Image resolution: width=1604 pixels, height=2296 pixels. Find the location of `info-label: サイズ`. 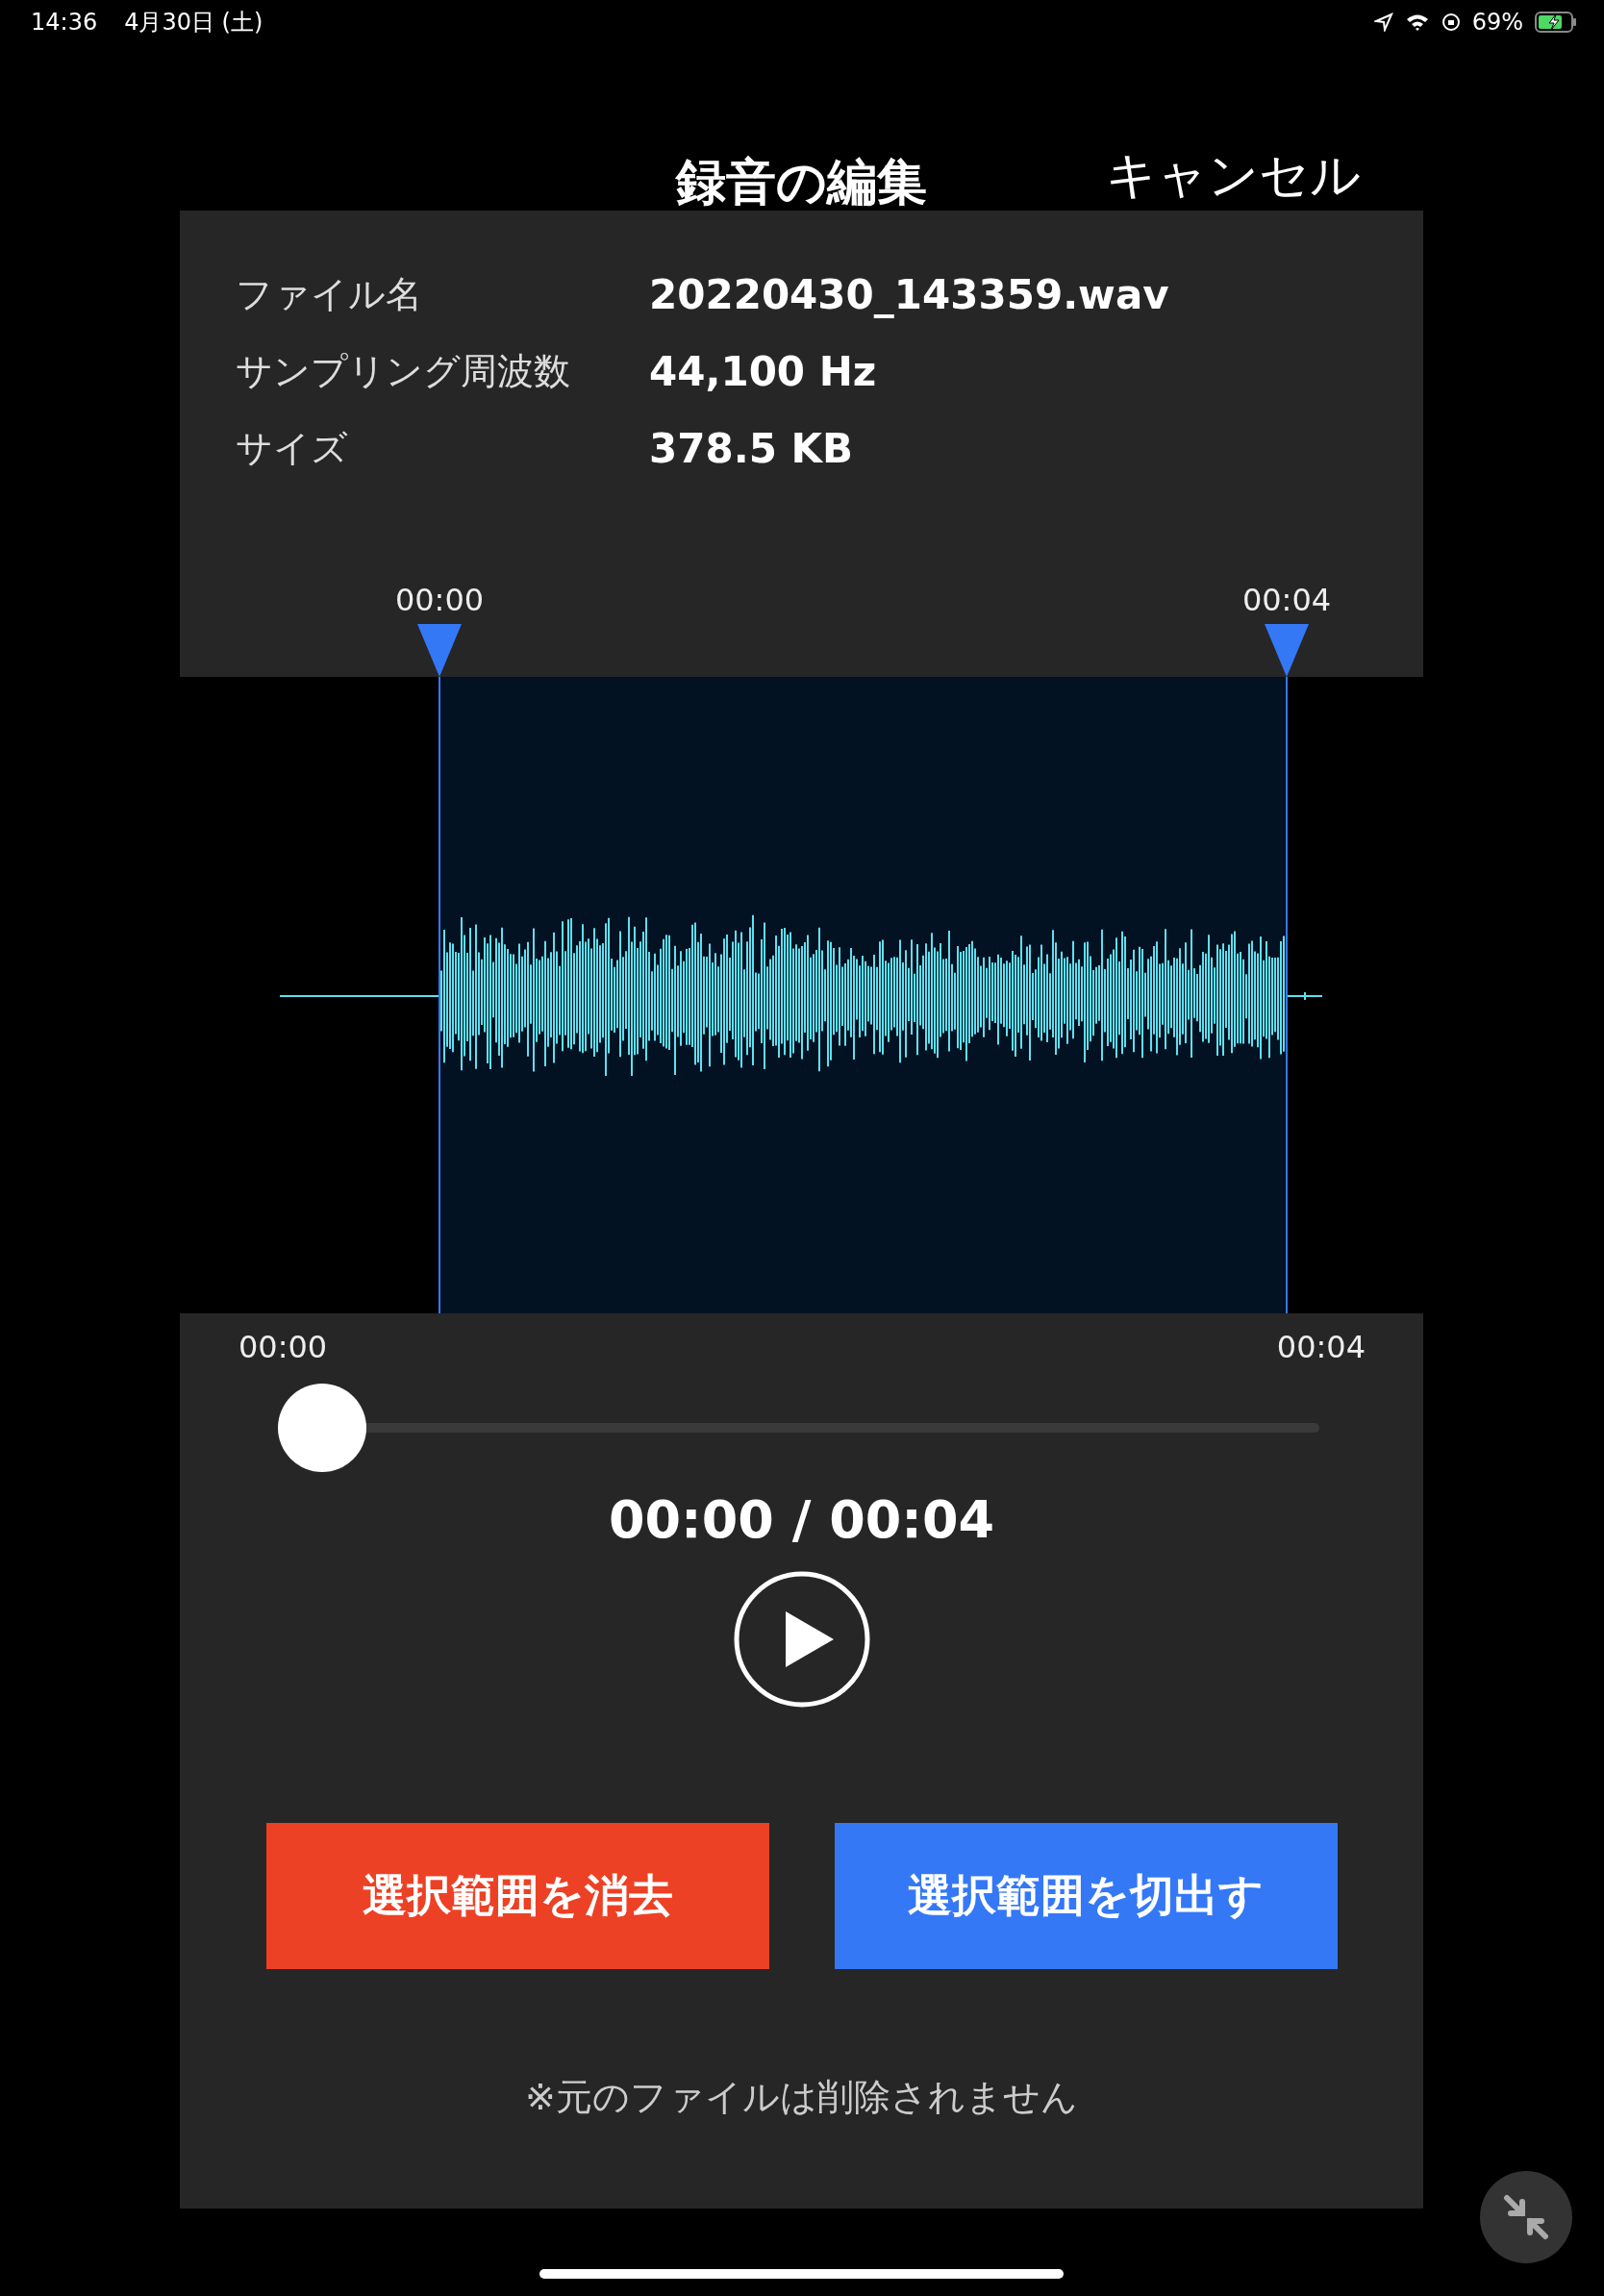

info-label: サイズ is located at coordinates (292, 448).